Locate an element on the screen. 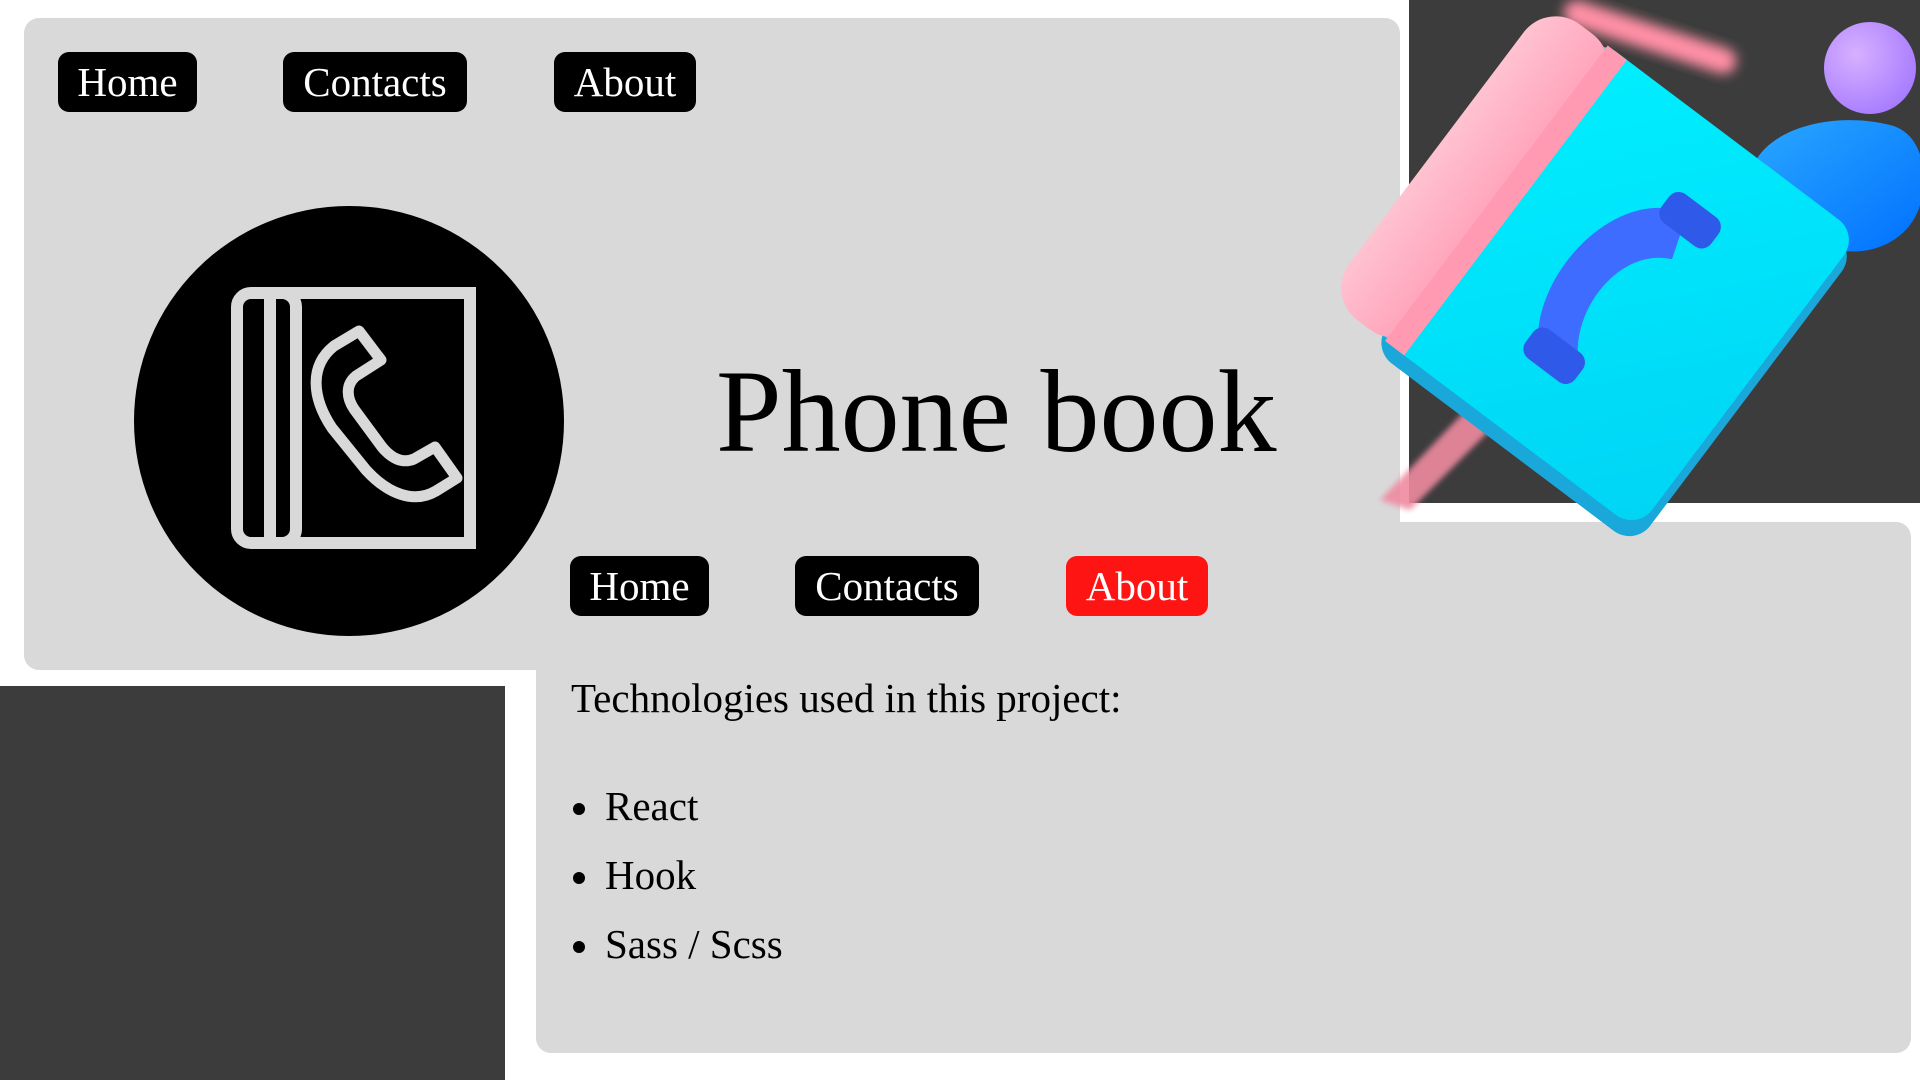 Image resolution: width=1920 pixels, height=1080 pixels. phone-book-icon is located at coordinates (349, 421).